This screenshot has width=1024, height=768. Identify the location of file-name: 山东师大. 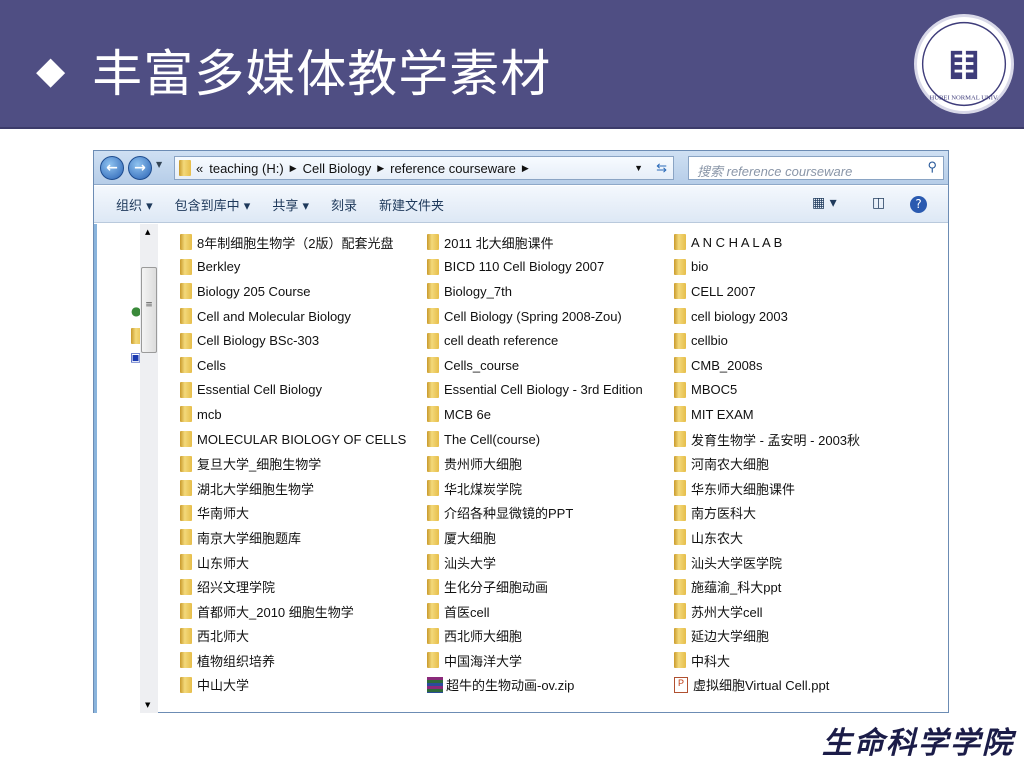
(223, 563).